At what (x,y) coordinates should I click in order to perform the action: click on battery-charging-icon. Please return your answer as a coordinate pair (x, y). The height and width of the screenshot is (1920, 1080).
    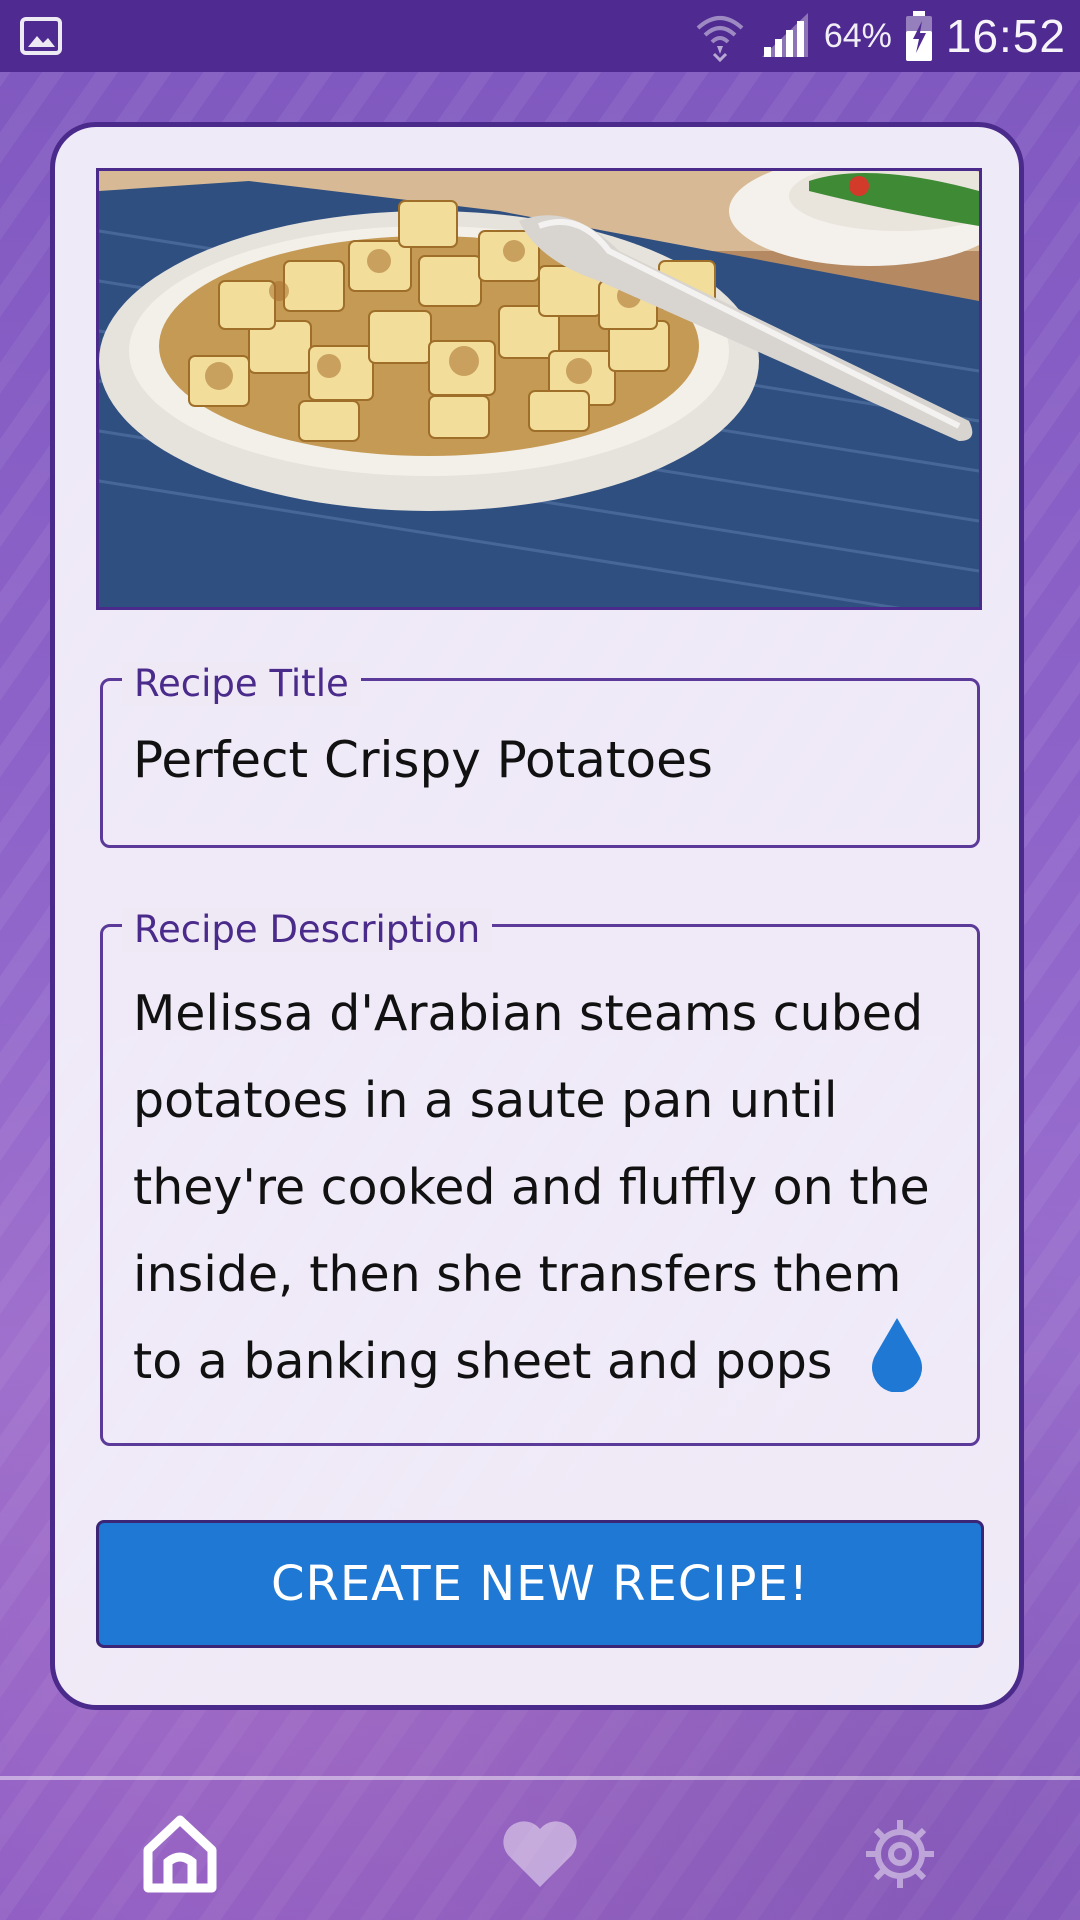
    Looking at the image, I should click on (918, 36).